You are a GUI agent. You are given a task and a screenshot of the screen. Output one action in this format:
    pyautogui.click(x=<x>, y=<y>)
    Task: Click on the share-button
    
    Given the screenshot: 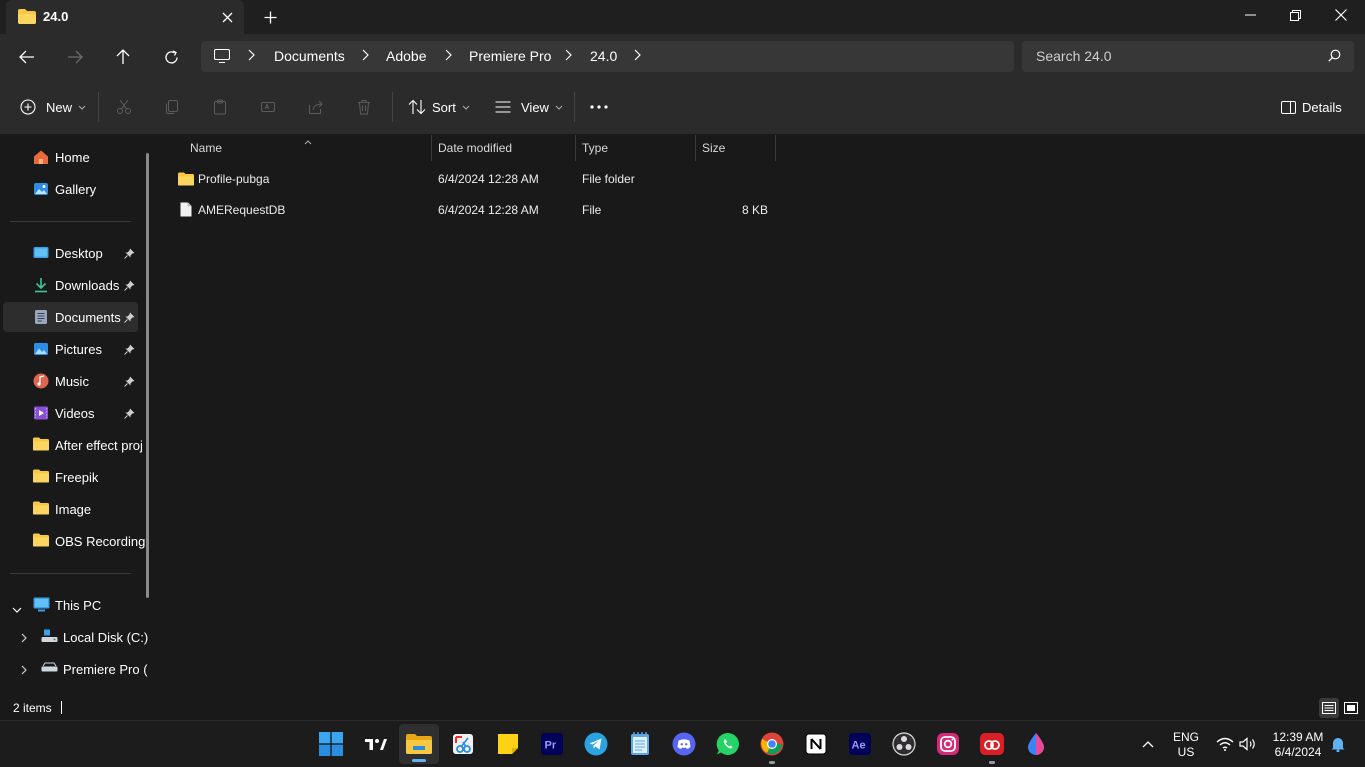 What is the action you would take?
    pyautogui.click(x=316, y=107)
    